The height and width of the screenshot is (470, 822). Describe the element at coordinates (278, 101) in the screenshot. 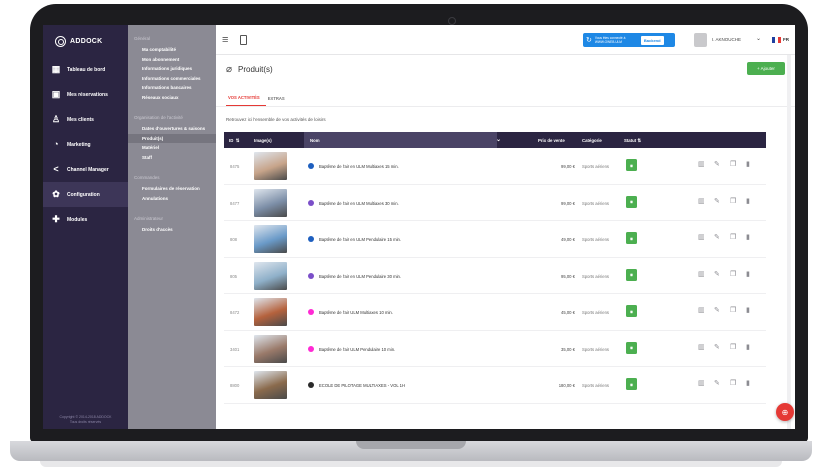

I see `tab-extras: EXTRAS` at that location.